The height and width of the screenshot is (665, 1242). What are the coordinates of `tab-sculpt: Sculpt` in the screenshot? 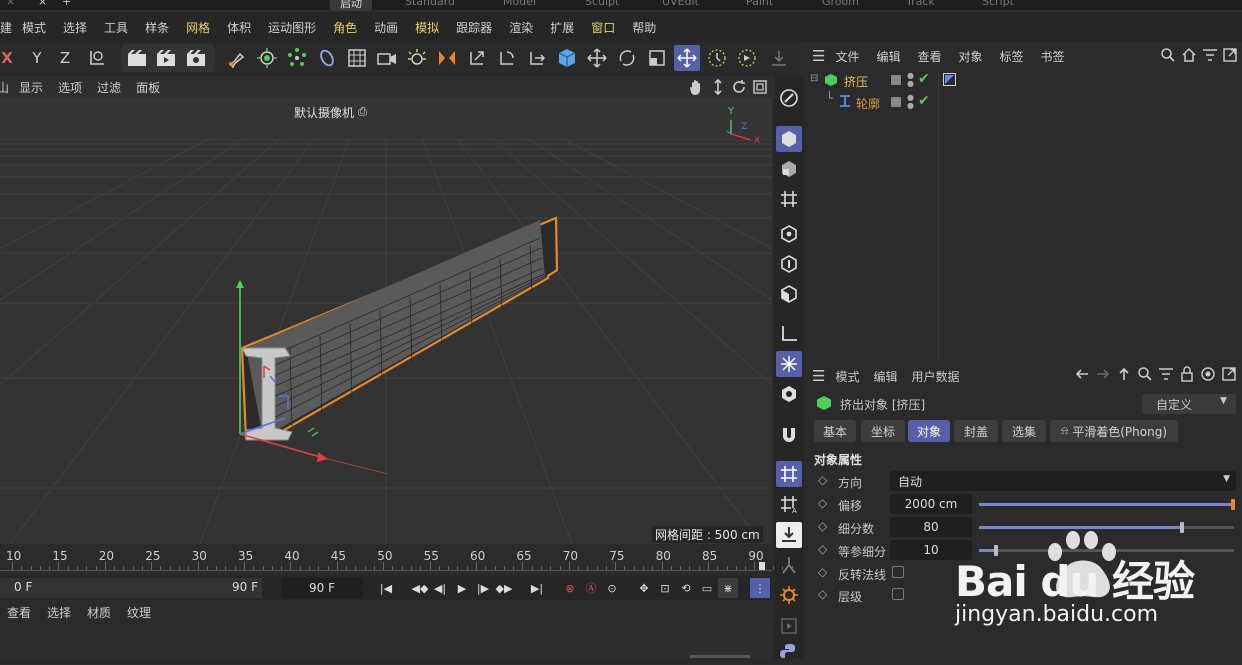 It's located at (602, 4).